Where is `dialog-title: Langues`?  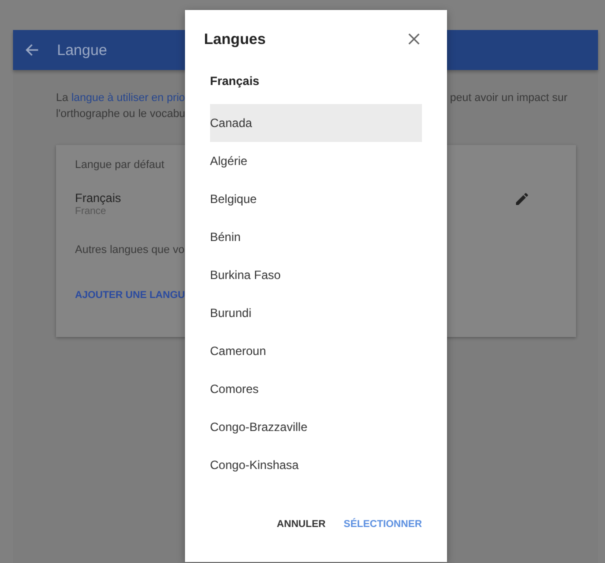 dialog-title: Langues is located at coordinates (235, 39).